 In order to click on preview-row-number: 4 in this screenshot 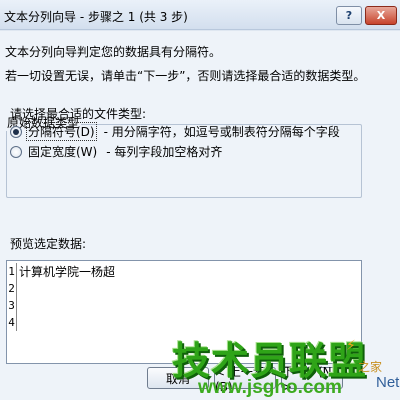, I will do `click(12, 322)`.